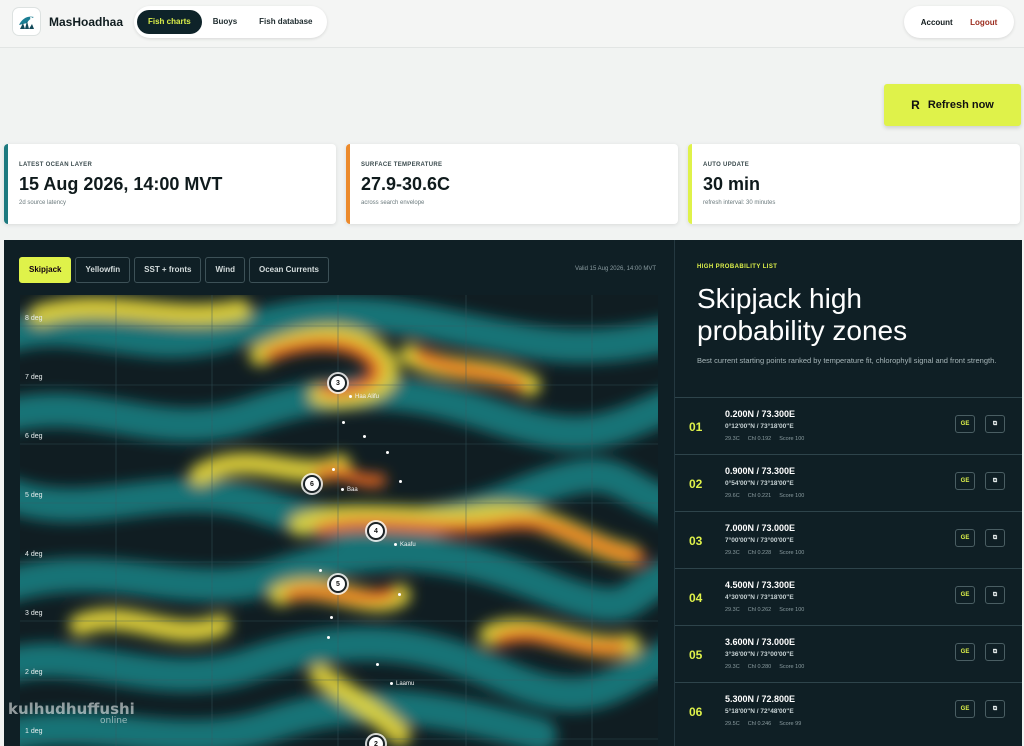  Describe the element at coordinates (759, 610) in the screenshot. I see `zone-chl: Chl 0.262` at that location.